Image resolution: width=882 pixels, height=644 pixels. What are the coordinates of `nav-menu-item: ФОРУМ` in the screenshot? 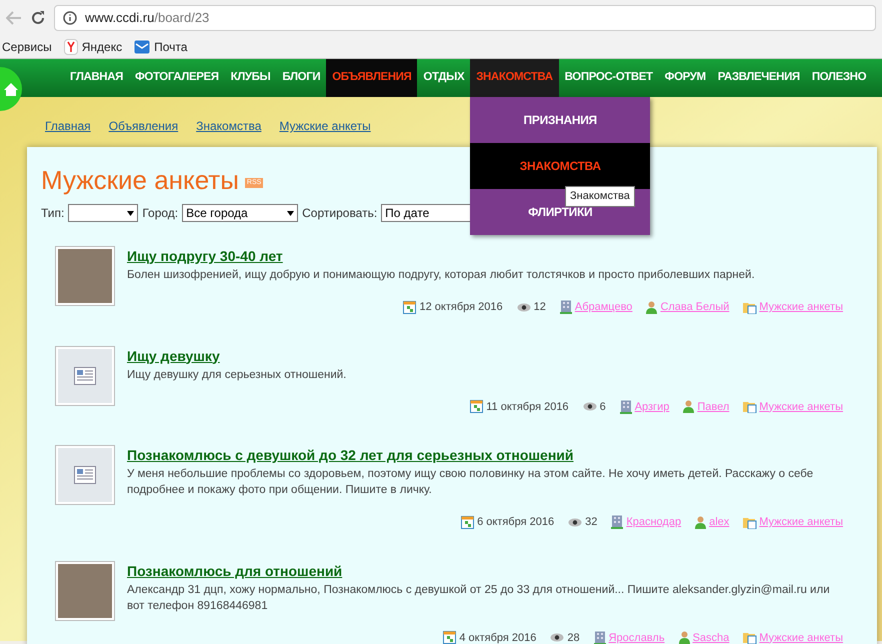 It's located at (685, 78).